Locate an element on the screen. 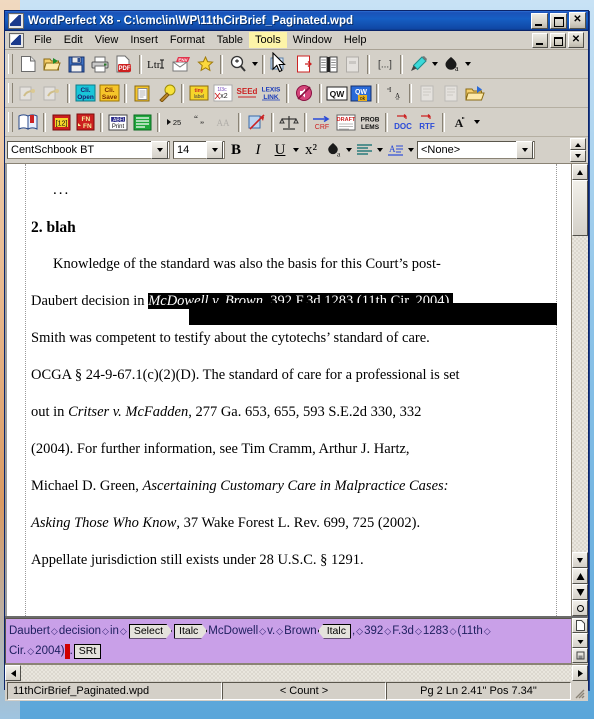 The width and height of the screenshot is (594, 719). select-pointer-button is located at coordinates (280, 64).